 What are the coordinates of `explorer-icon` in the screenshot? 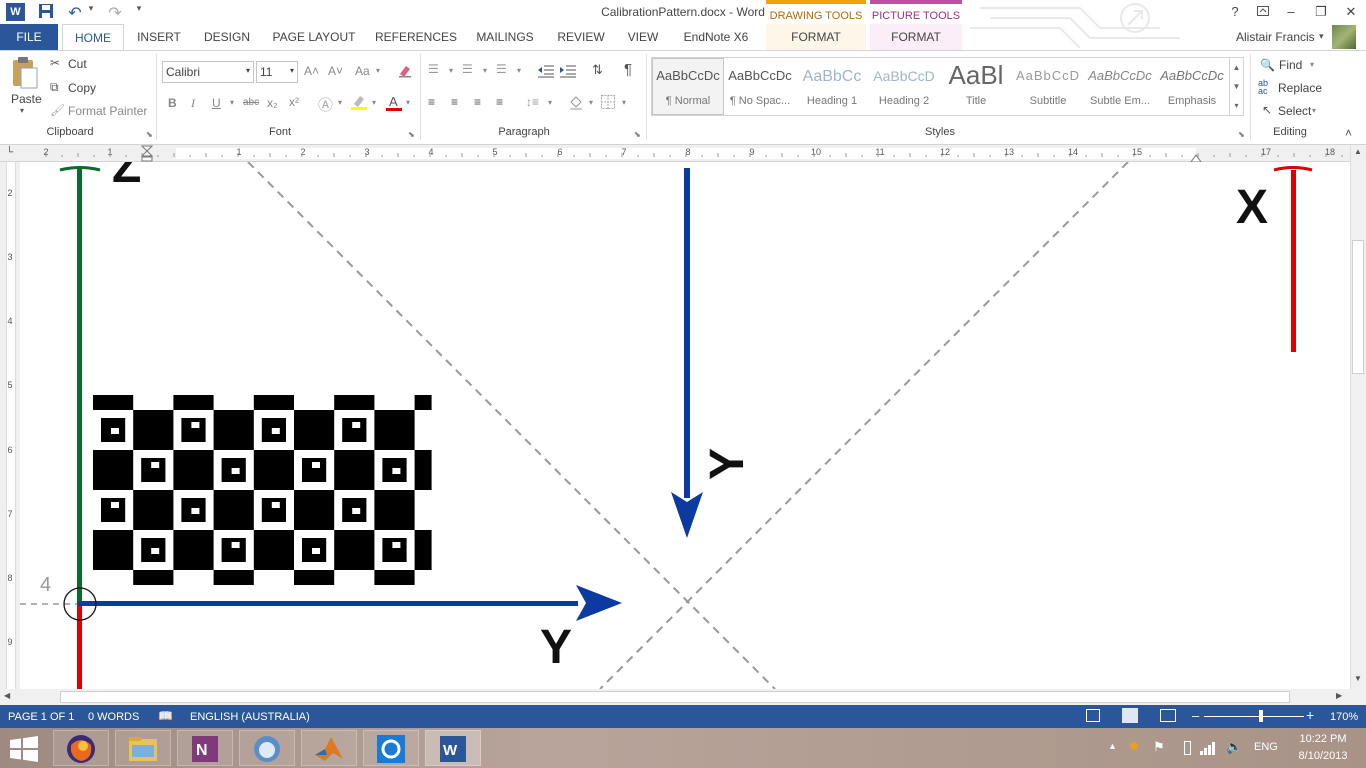 It's located at (143, 748).